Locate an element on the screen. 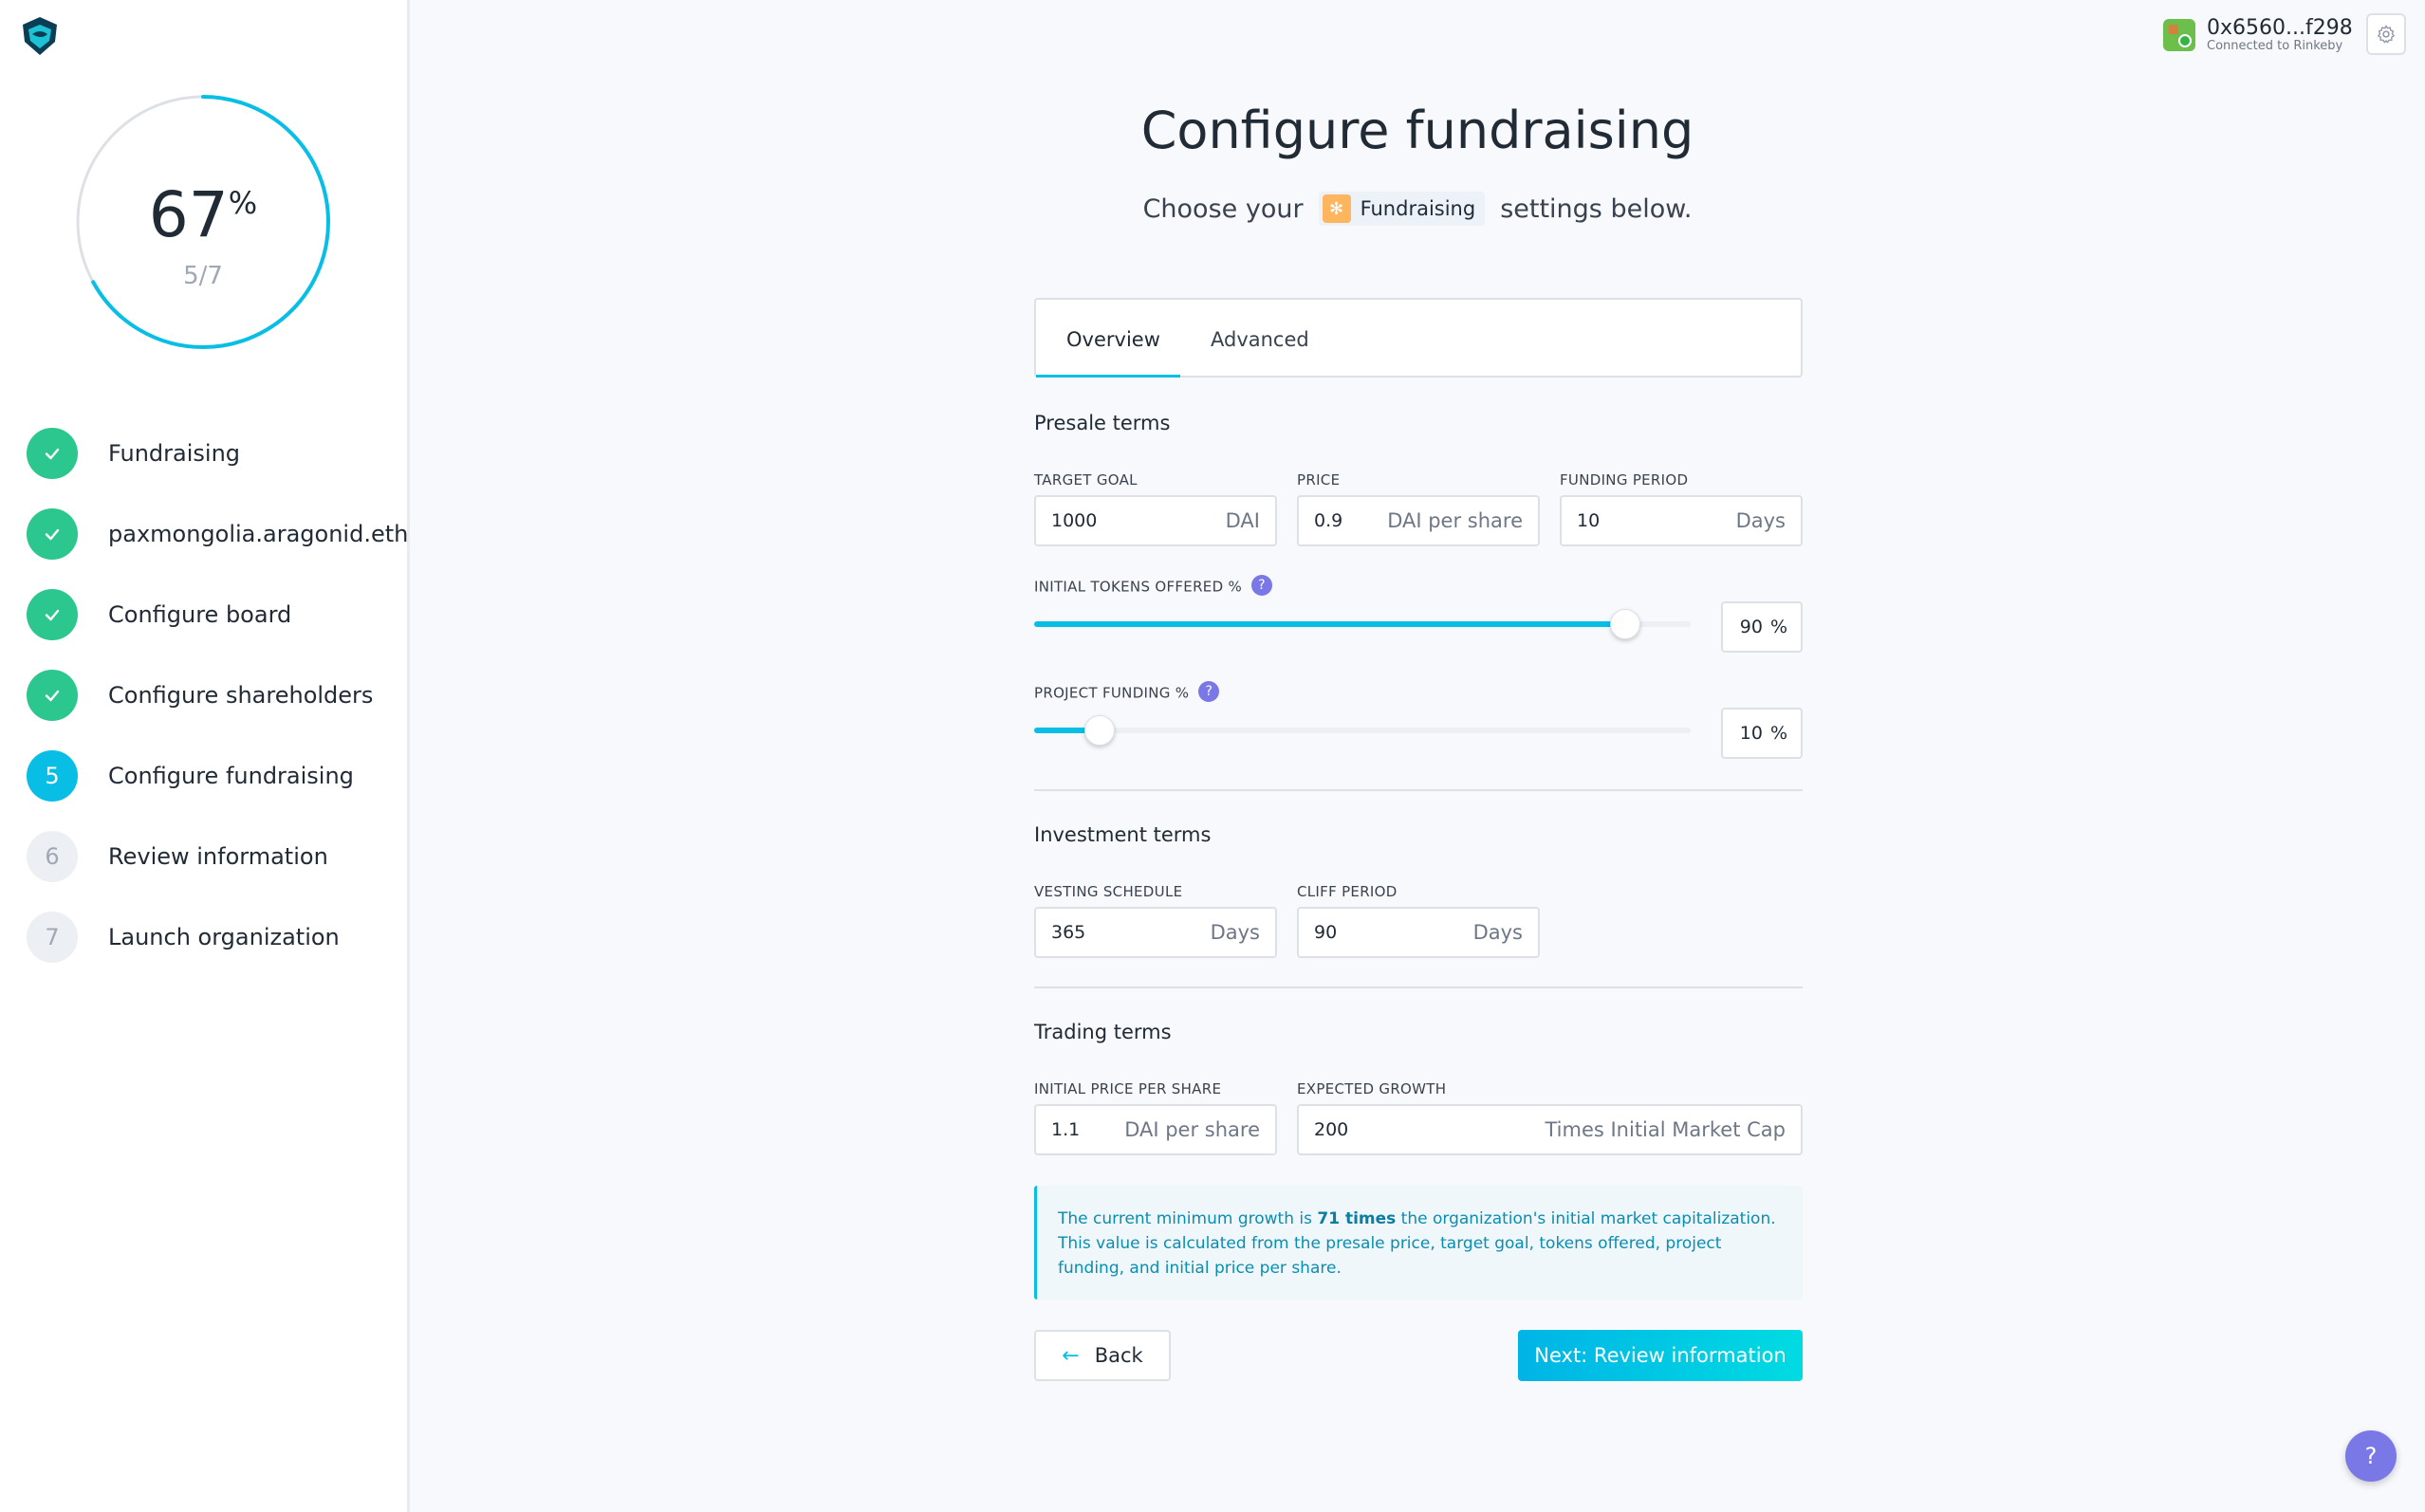 The image size is (2425, 1512). tab-overview: Overview is located at coordinates (1113, 339).